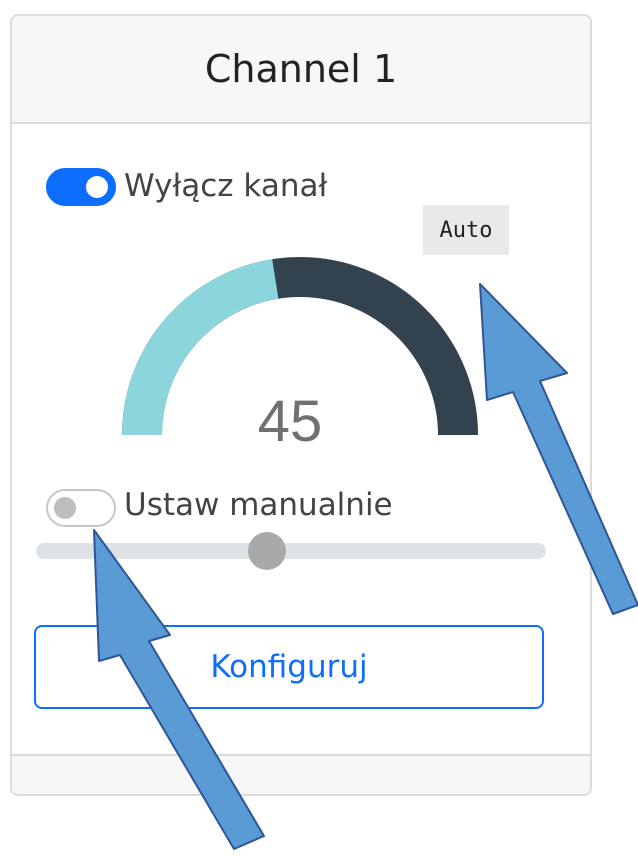  Describe the element at coordinates (289, 667) in the screenshot. I see `configure-button: Konfiguruj` at that location.